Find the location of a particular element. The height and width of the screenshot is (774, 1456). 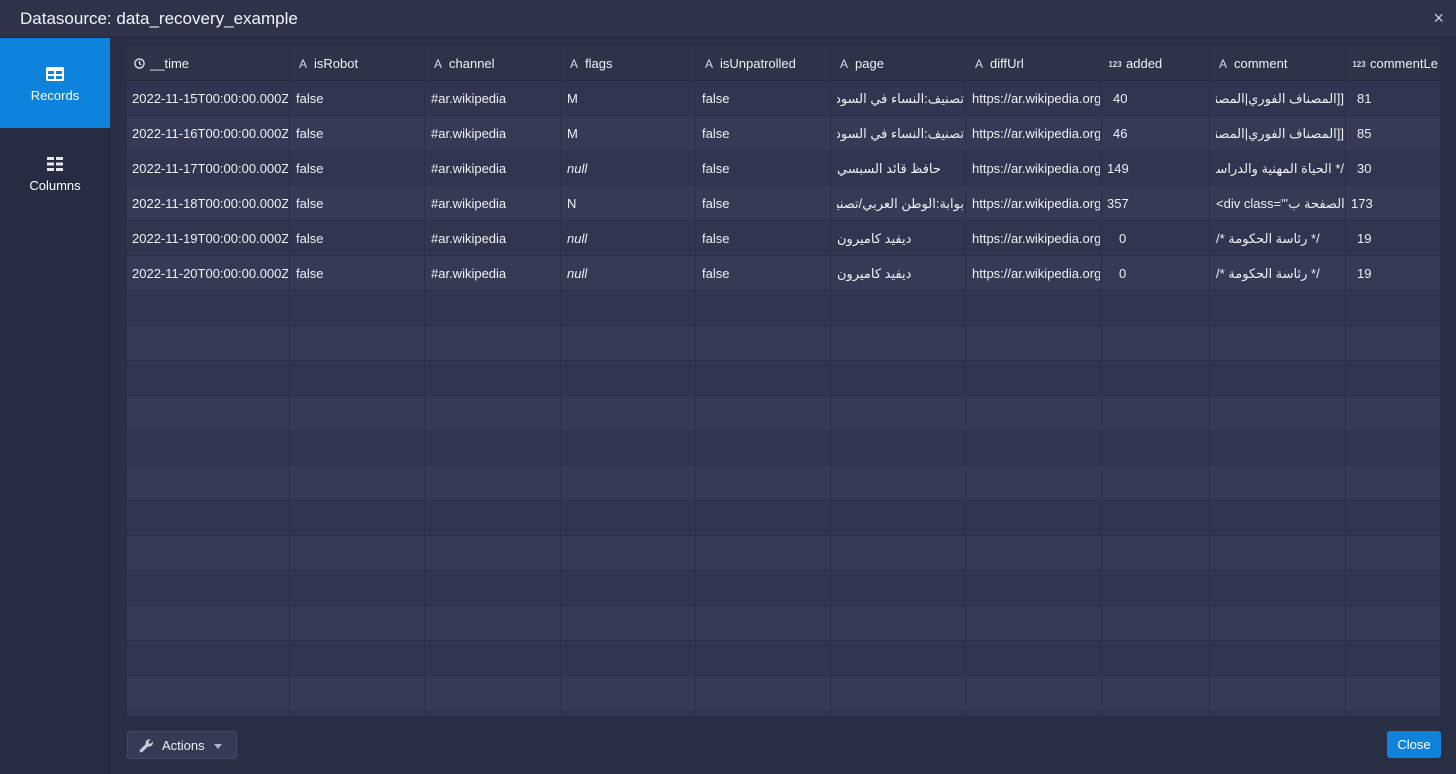

columns-list-icon is located at coordinates (55, 164).